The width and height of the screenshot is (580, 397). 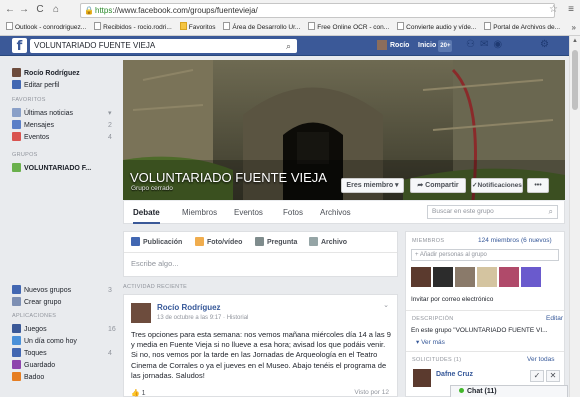 I want to click on see-more-link: ▾ Ver más, so click(x=430, y=342).